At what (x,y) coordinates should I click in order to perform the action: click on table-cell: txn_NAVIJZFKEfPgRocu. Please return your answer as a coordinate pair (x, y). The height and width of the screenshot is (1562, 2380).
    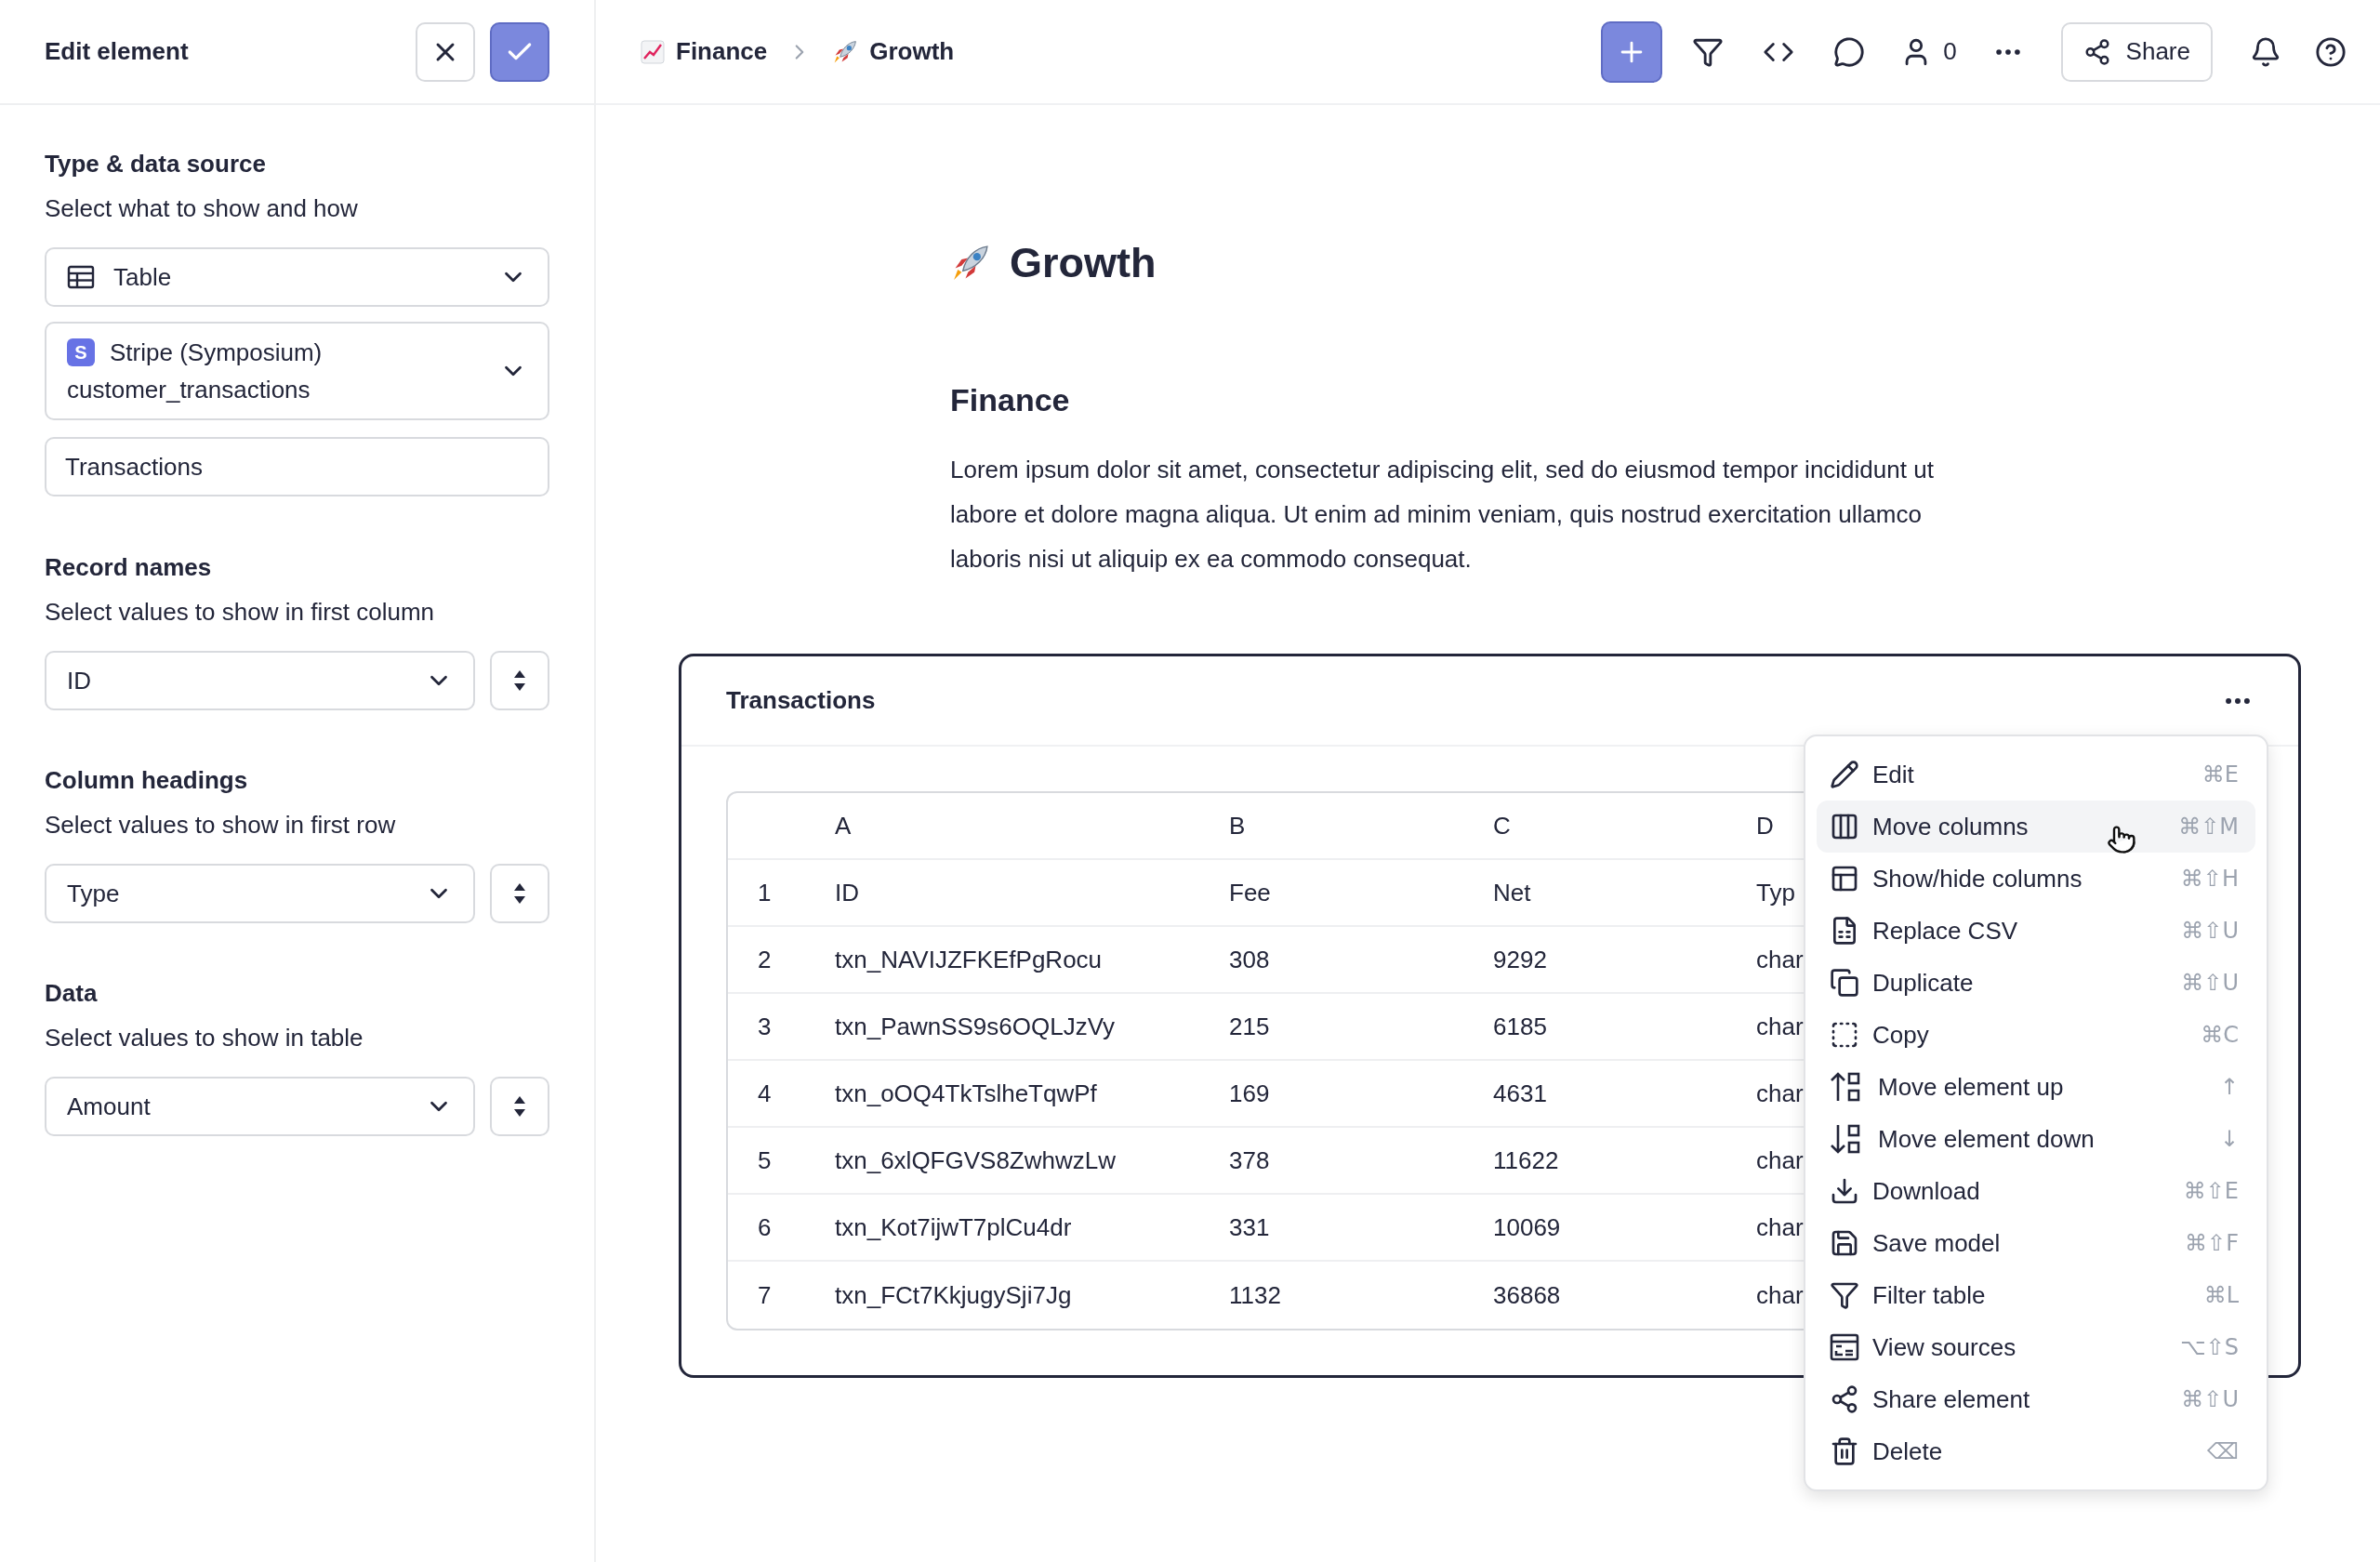
    Looking at the image, I should click on (969, 959).